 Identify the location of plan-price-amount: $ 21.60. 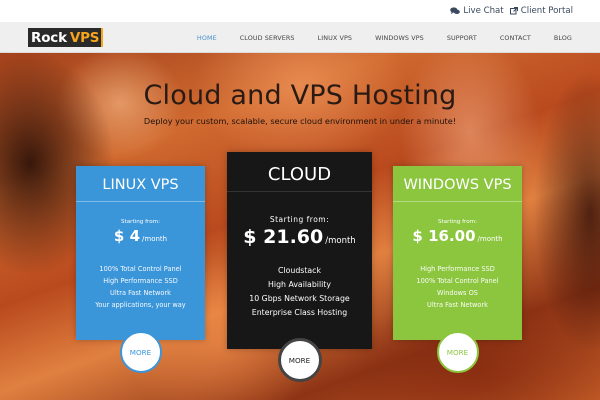
(283, 237).